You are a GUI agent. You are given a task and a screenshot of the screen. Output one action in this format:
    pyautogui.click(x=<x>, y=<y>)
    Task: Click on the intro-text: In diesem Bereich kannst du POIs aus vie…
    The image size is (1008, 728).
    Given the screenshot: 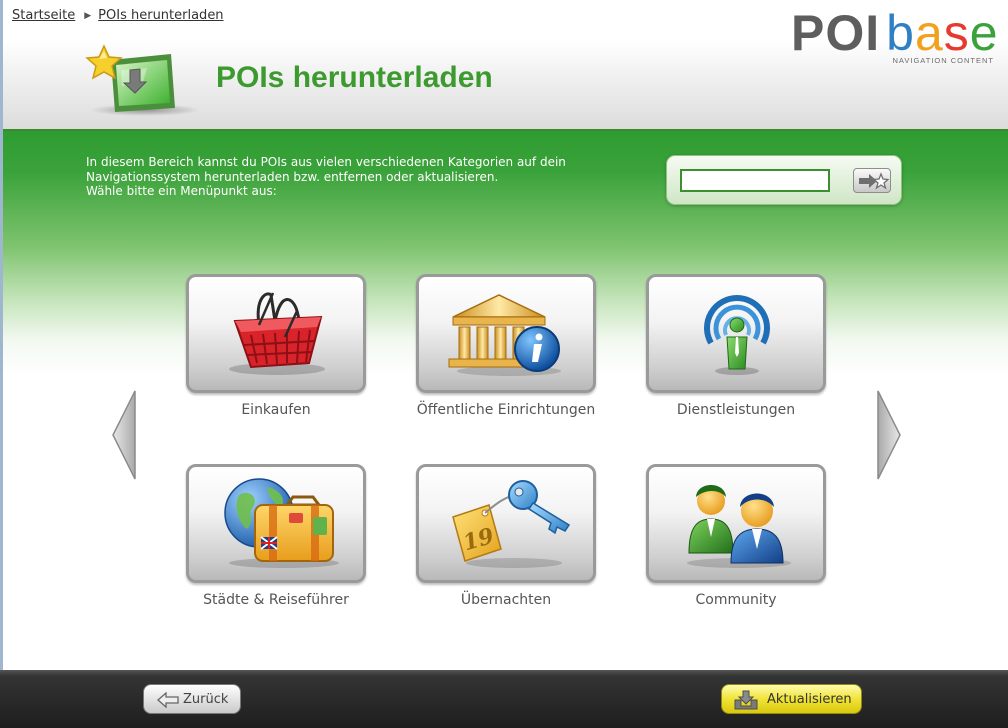 What is the action you would take?
    pyautogui.click(x=356, y=177)
    